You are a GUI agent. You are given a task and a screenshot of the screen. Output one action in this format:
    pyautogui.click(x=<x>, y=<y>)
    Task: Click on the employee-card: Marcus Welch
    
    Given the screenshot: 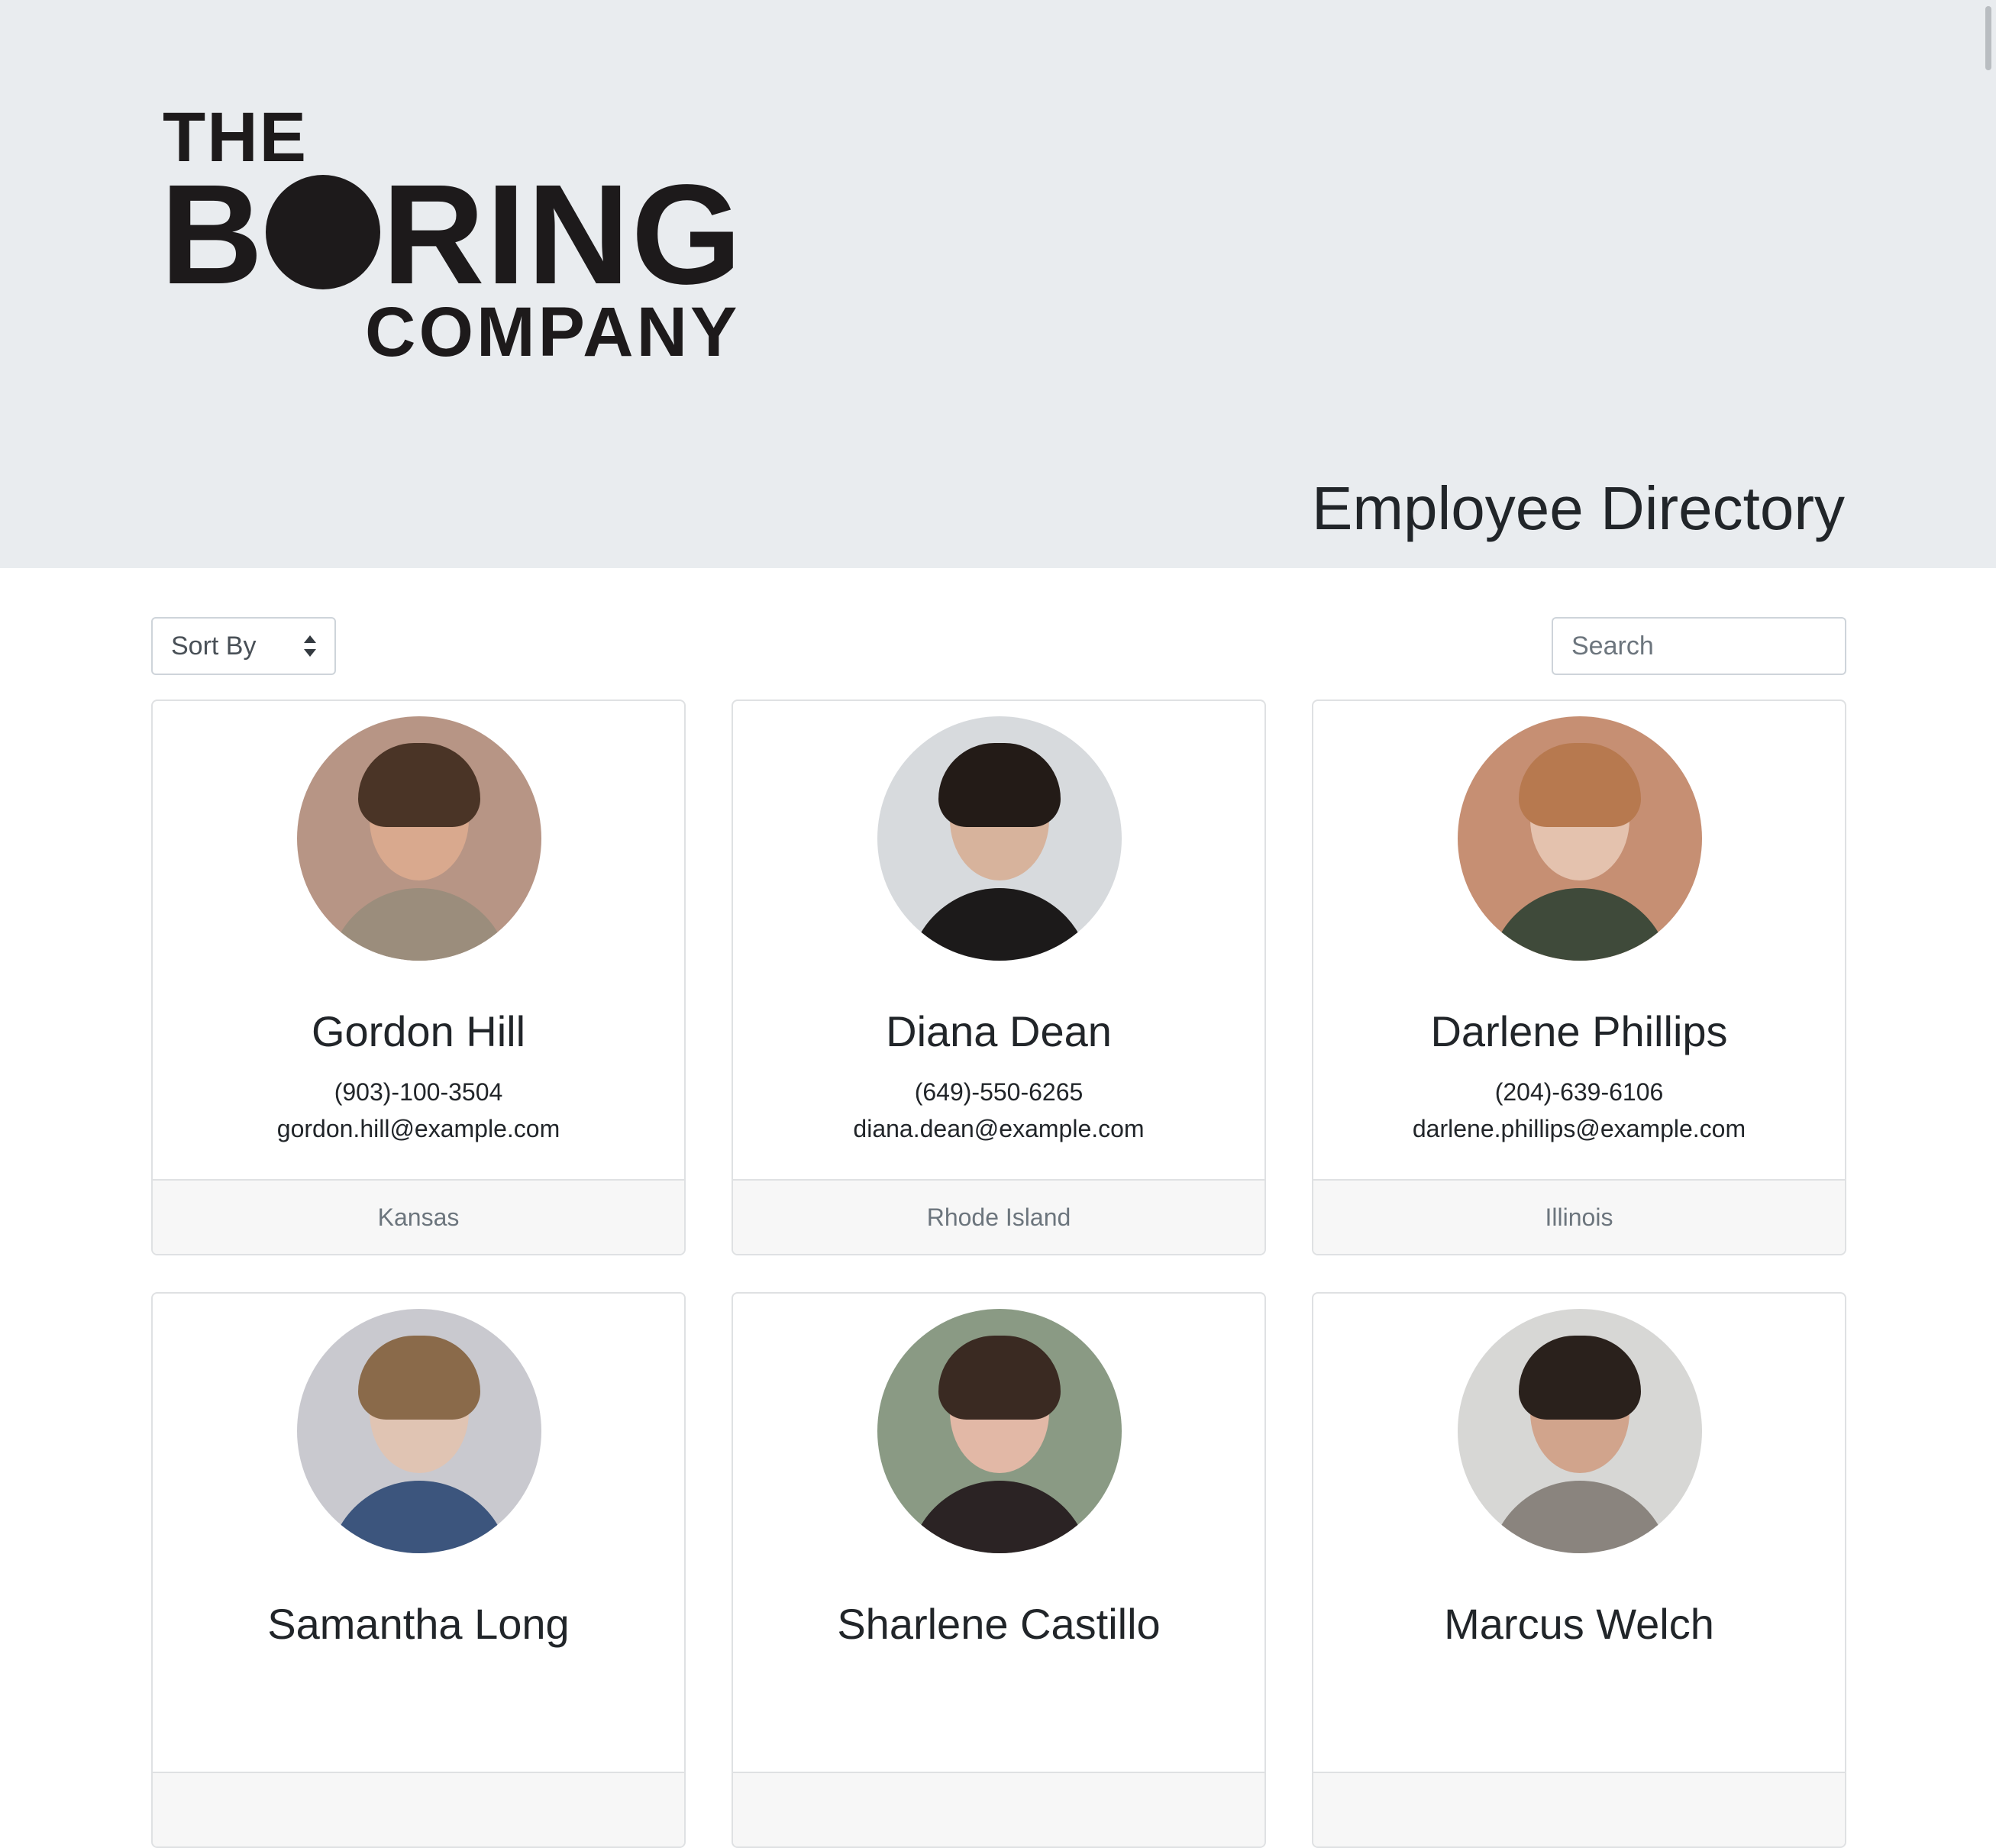 What is the action you would take?
    pyautogui.click(x=1579, y=1570)
    